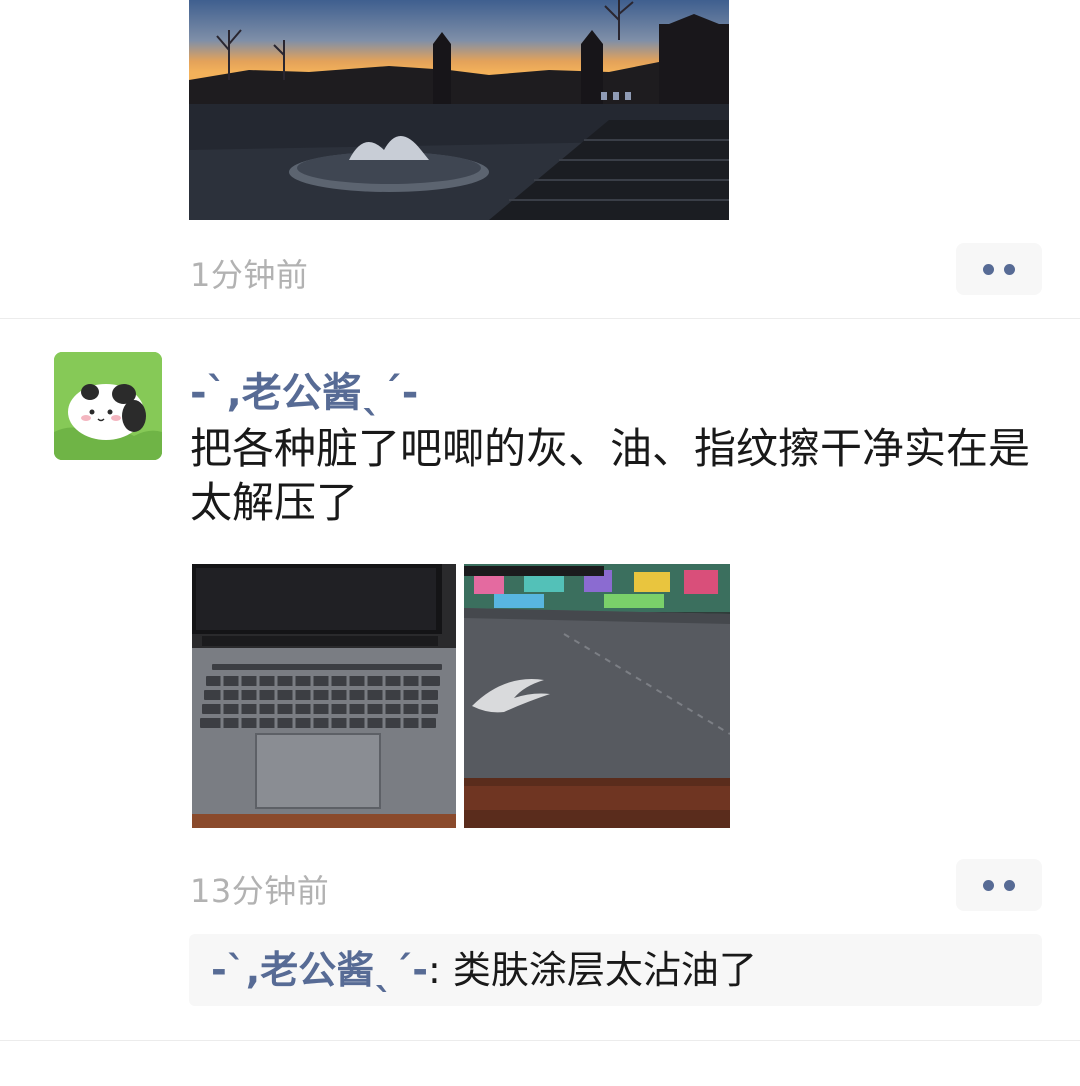 This screenshot has width=1080, height=1086. I want to click on post-author-name: -ˋ,老公酱ˎˊ-, so click(304, 389).